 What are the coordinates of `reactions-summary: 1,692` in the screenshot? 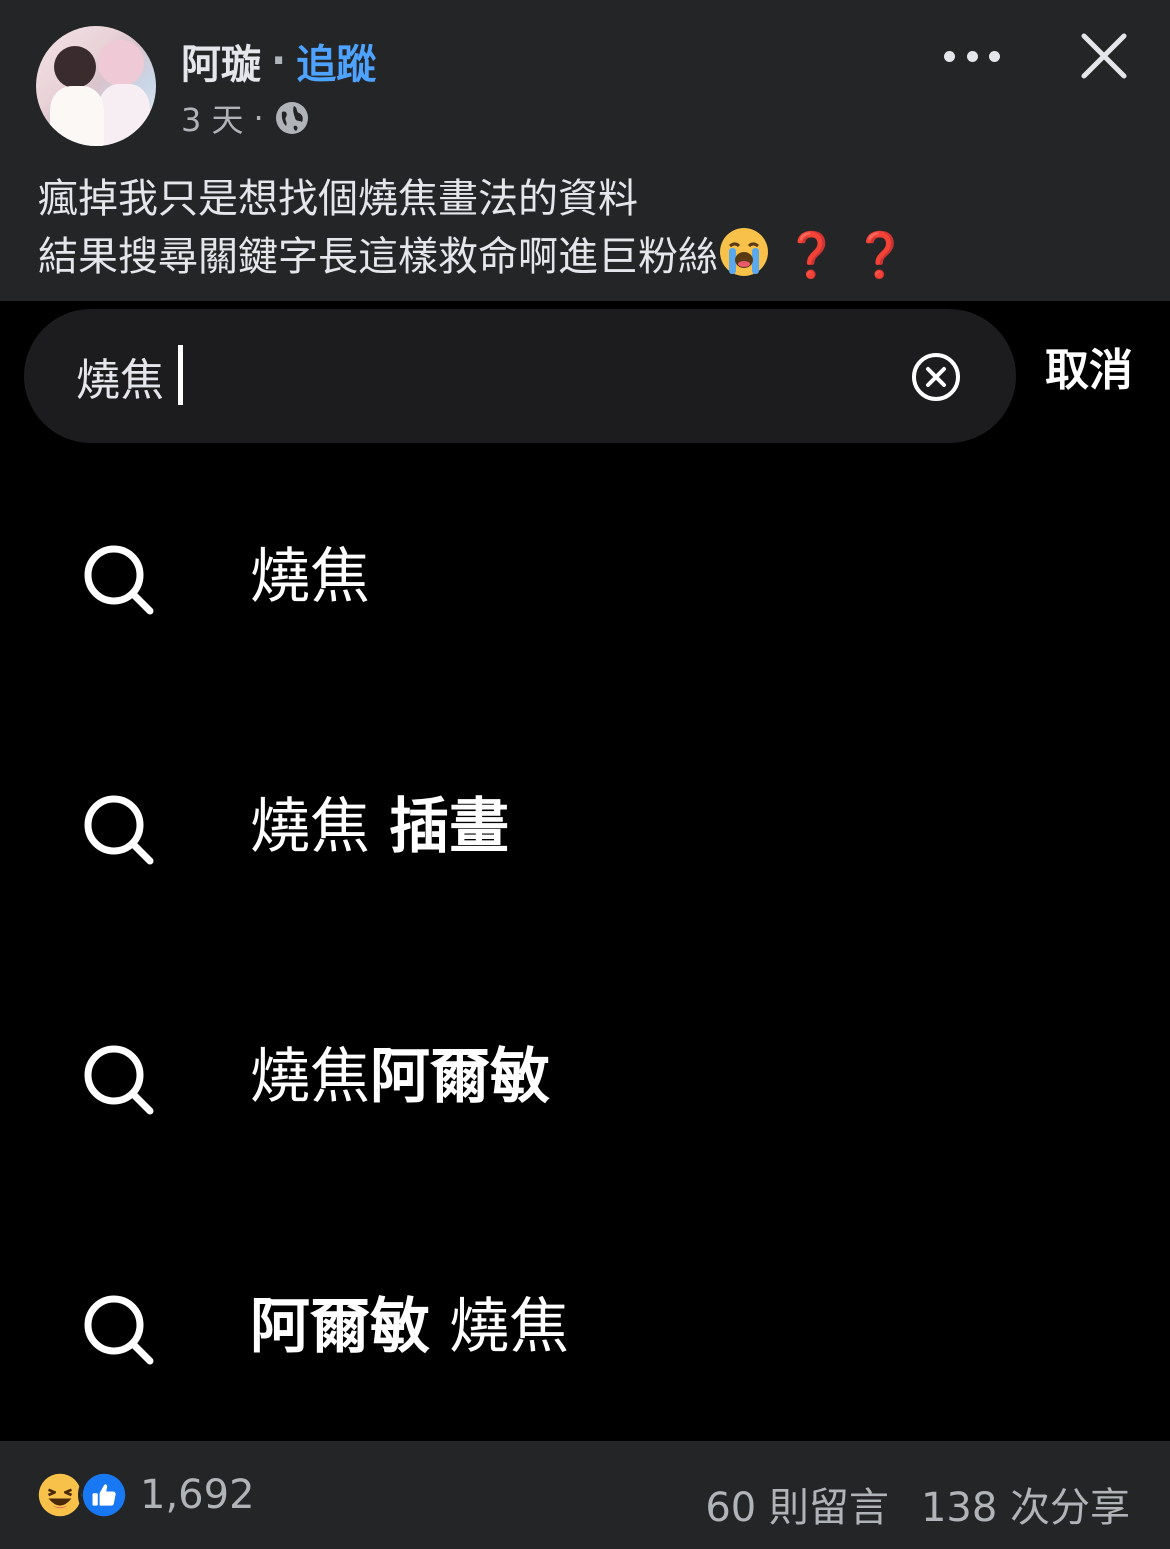 It's located at (144, 1495).